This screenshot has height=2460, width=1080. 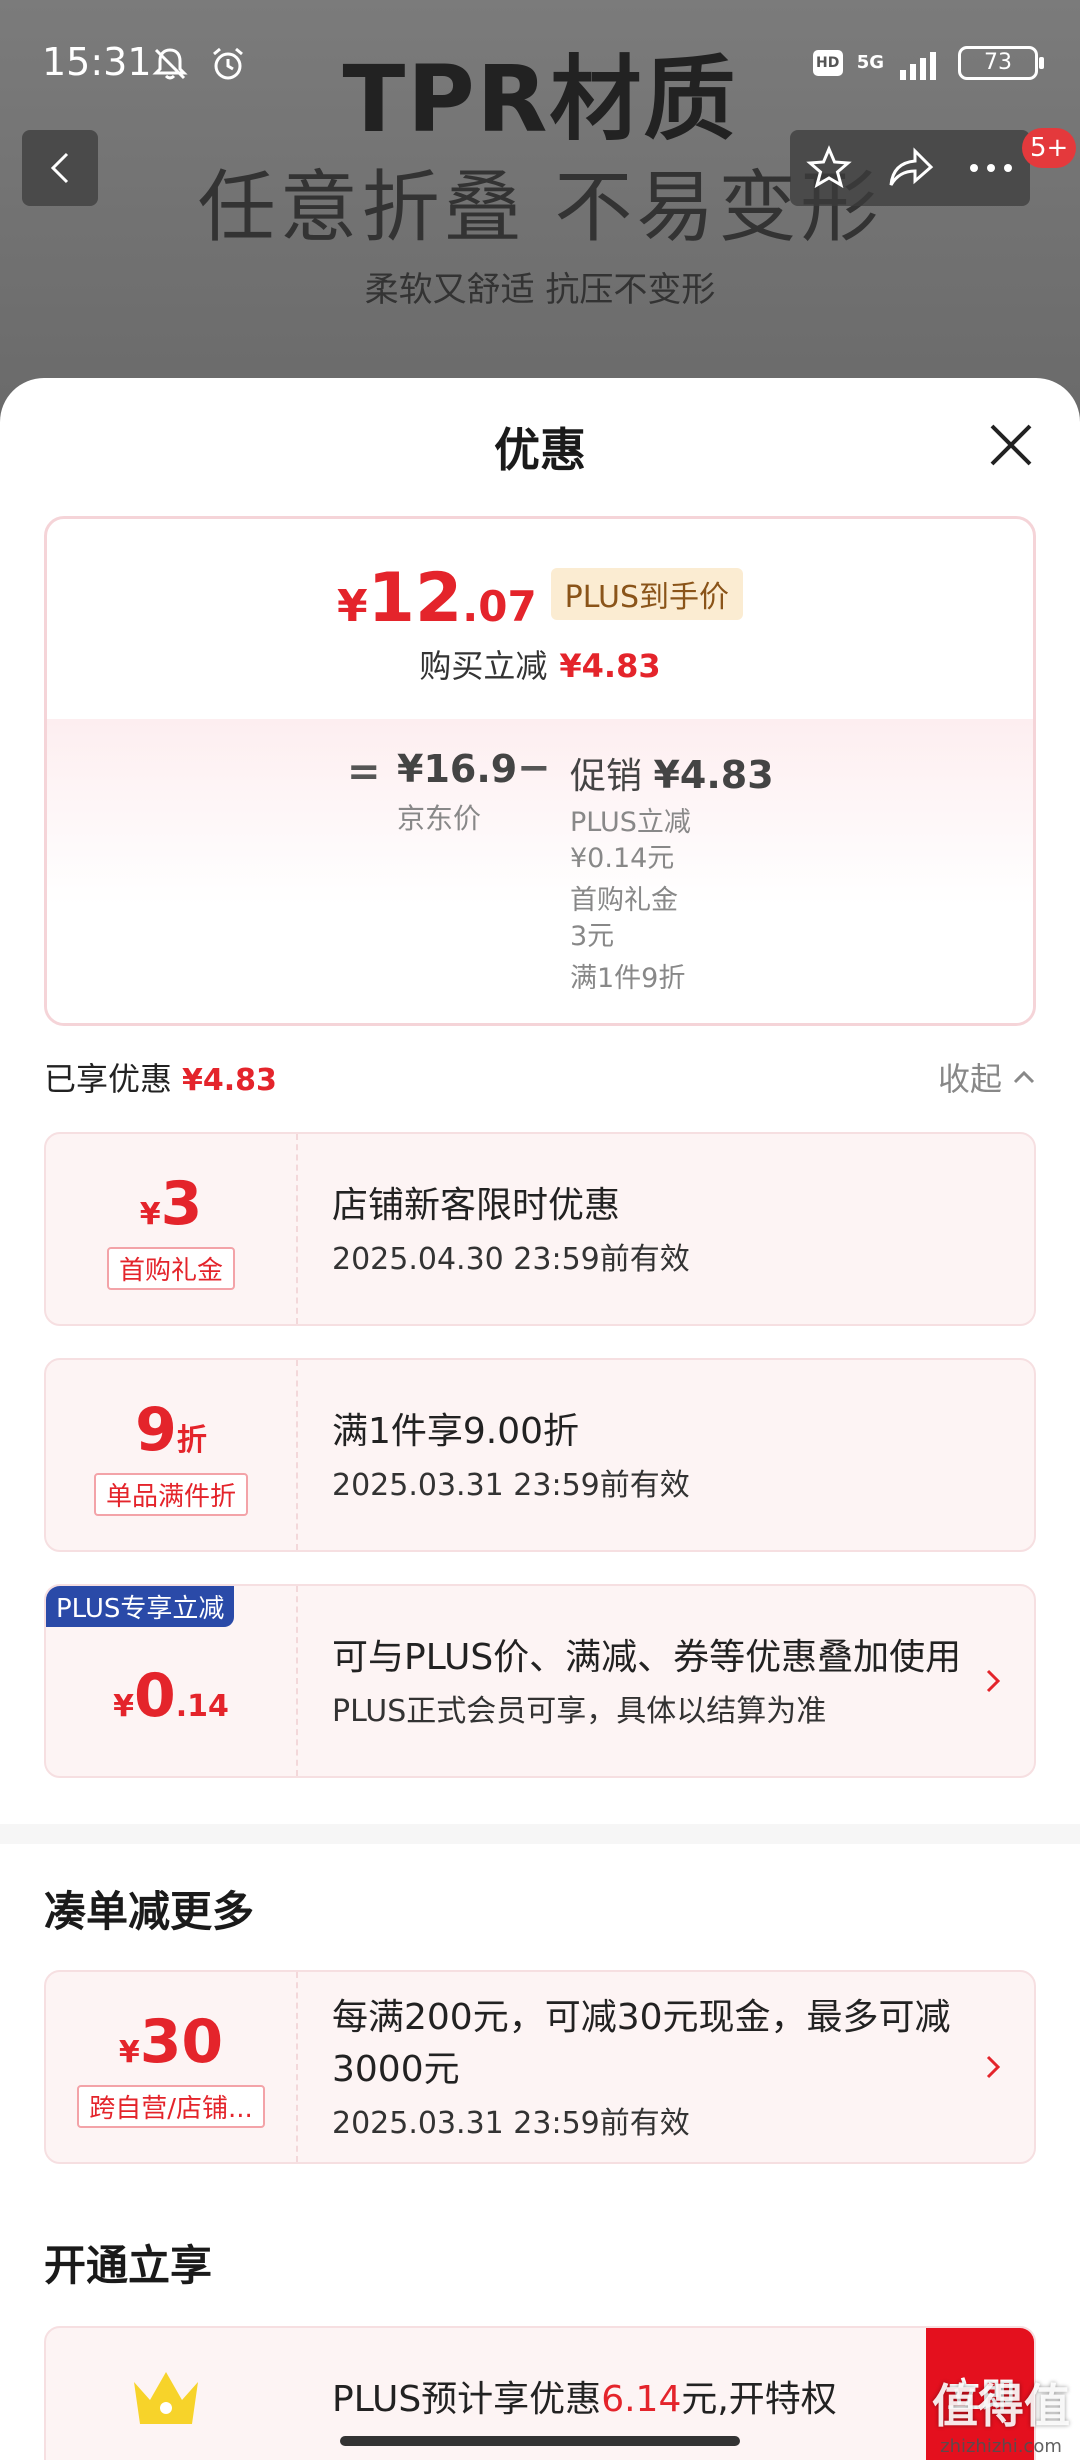 I want to click on jd-price-label: 京东价, so click(x=439, y=818).